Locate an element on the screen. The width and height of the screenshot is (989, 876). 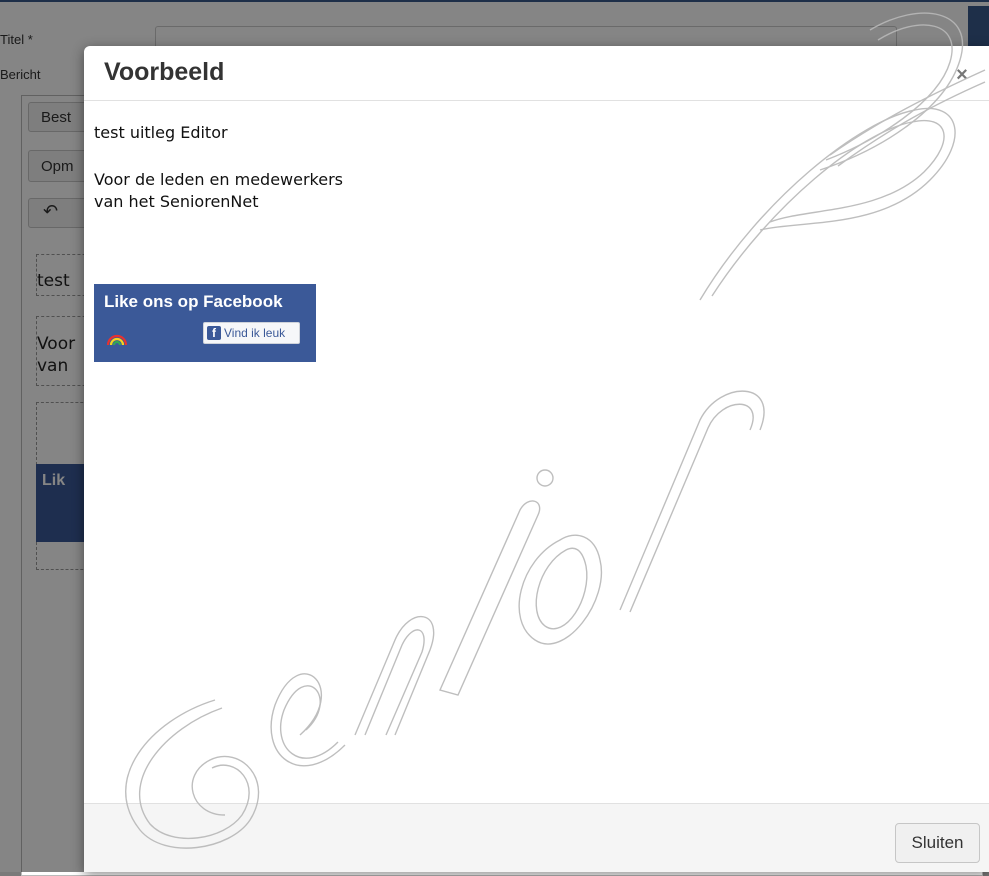
facebook-like-button: f Vind ik leuk is located at coordinates (251, 333).